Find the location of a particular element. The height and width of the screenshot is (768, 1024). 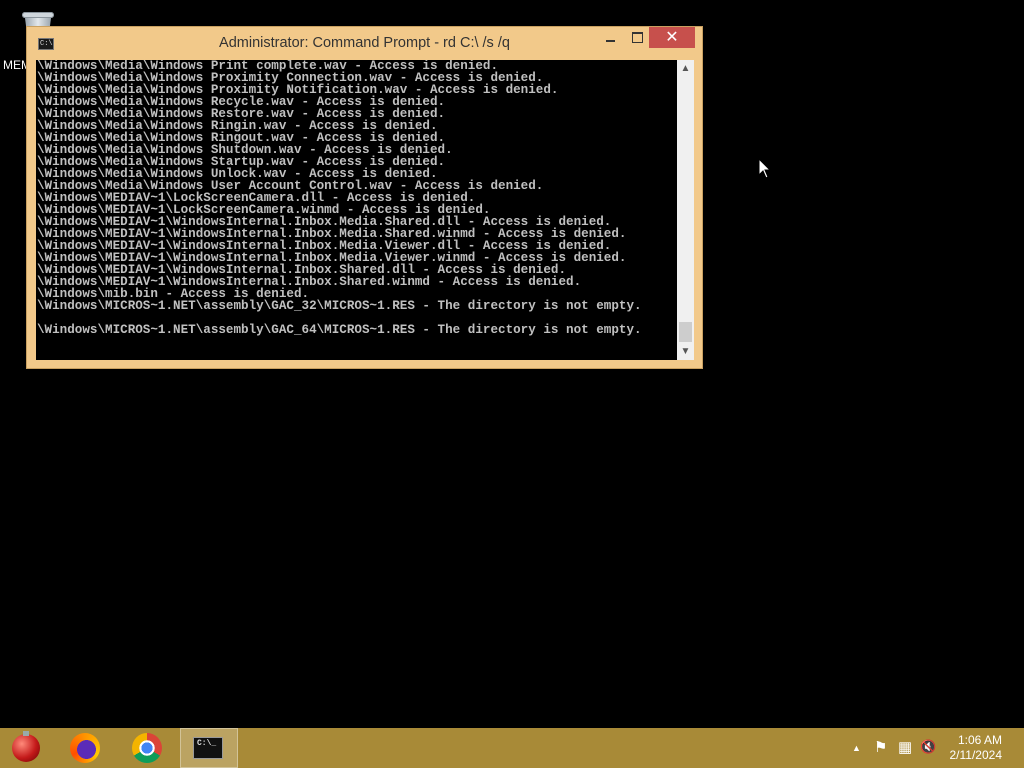

vertical-scrollbar: ▲ ▼ is located at coordinates (685, 210).